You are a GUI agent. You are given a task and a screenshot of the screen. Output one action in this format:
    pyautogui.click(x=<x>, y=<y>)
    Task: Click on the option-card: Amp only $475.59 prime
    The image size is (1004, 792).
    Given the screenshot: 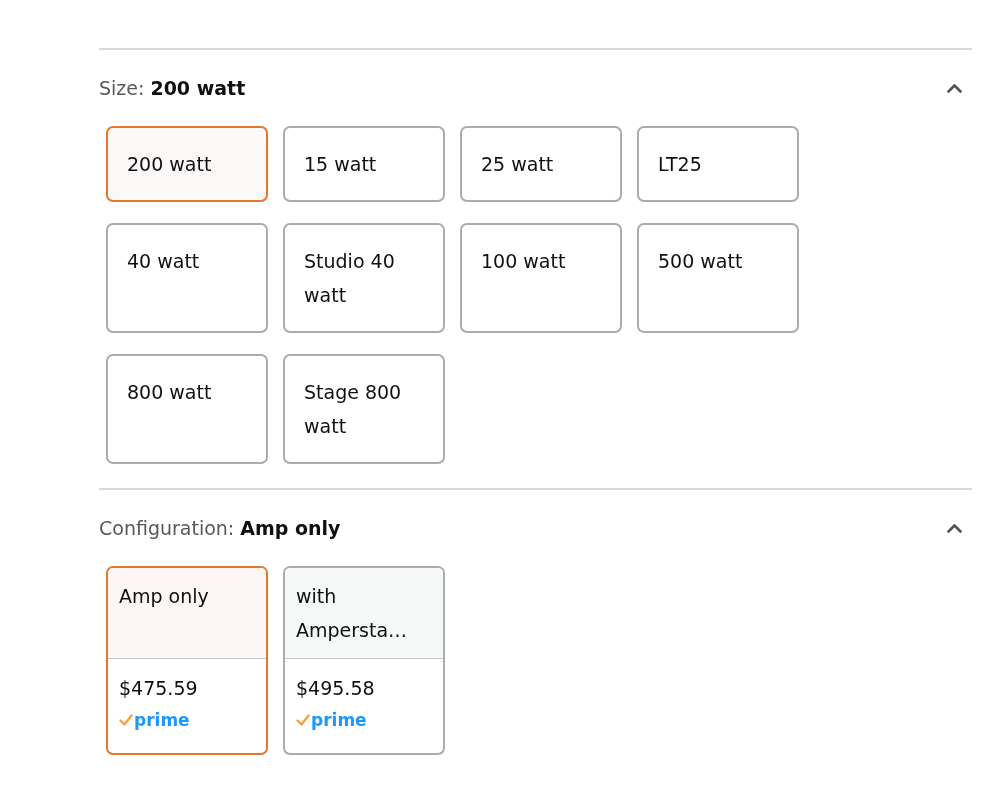 What is the action you would take?
    pyautogui.click(x=187, y=660)
    